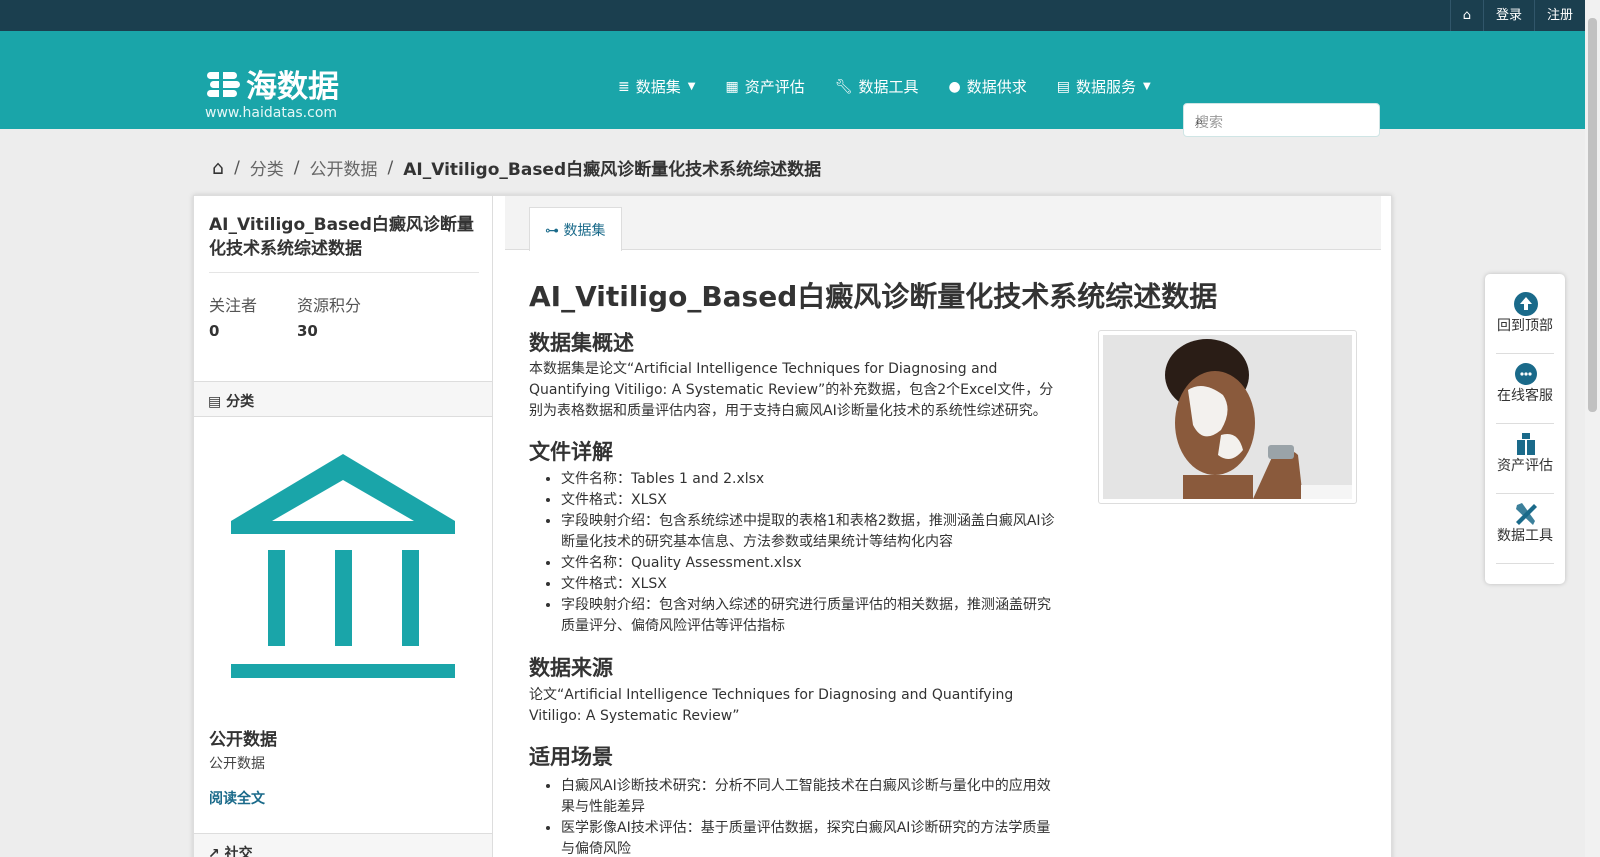 This screenshot has width=1600, height=857. I want to click on nav-data-tools: 🔧︎ 数据工具, so click(877, 86).